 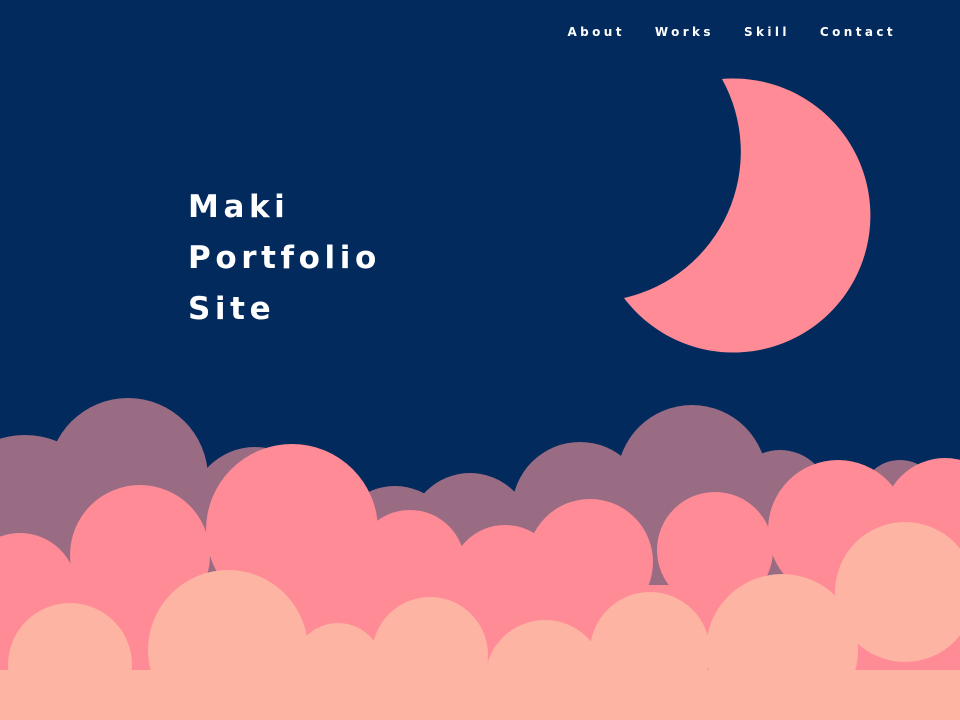 I want to click on title-line-3: Site, so click(x=232, y=309).